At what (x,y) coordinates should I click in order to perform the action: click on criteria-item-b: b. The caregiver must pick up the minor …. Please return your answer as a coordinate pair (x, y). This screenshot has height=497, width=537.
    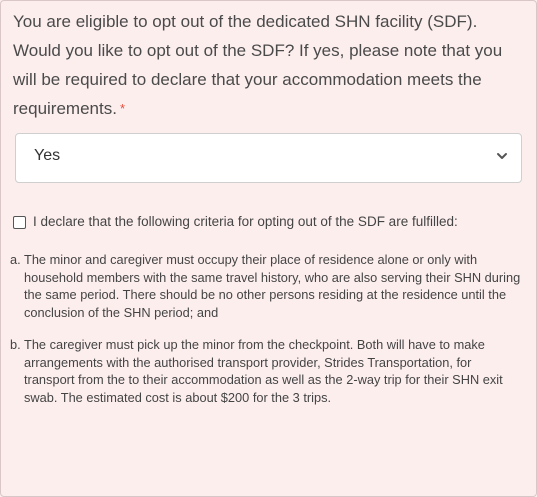
    Looking at the image, I should click on (266, 371).